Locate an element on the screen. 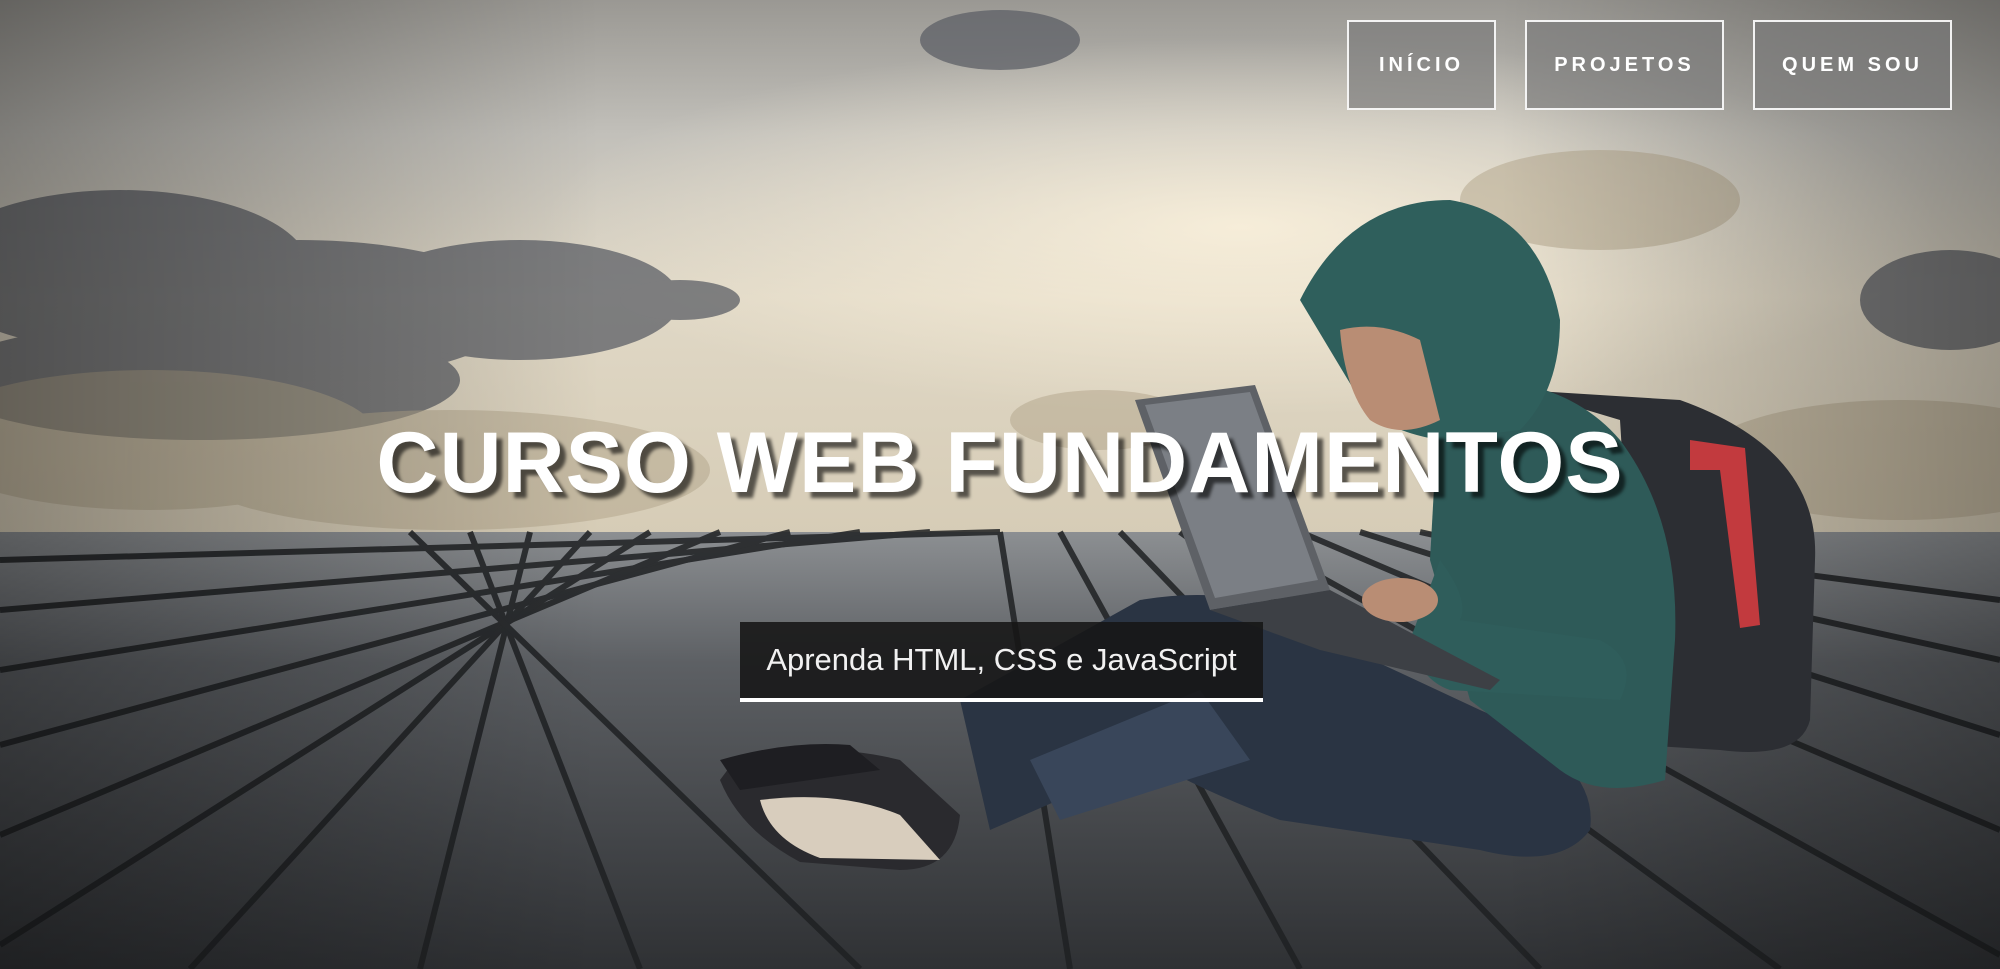 The image size is (2000, 969). hero-title: CURSO WEB FUNDAMENTOS is located at coordinates (1000, 463).